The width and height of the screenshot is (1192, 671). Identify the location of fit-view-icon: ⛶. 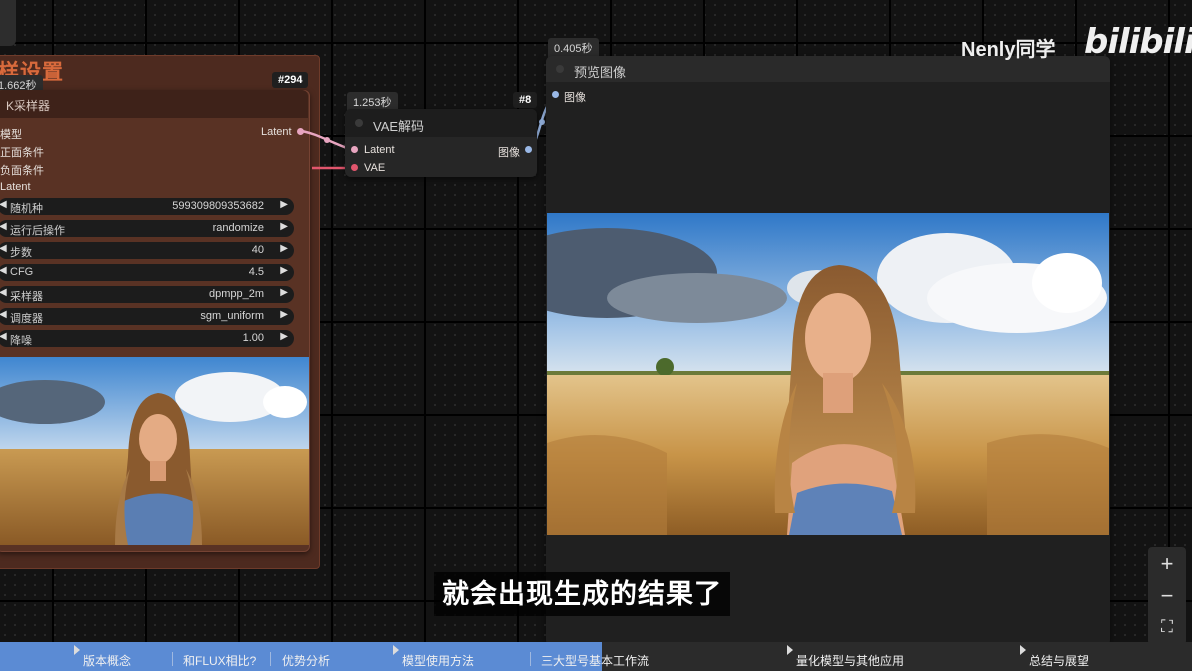
(1167, 627).